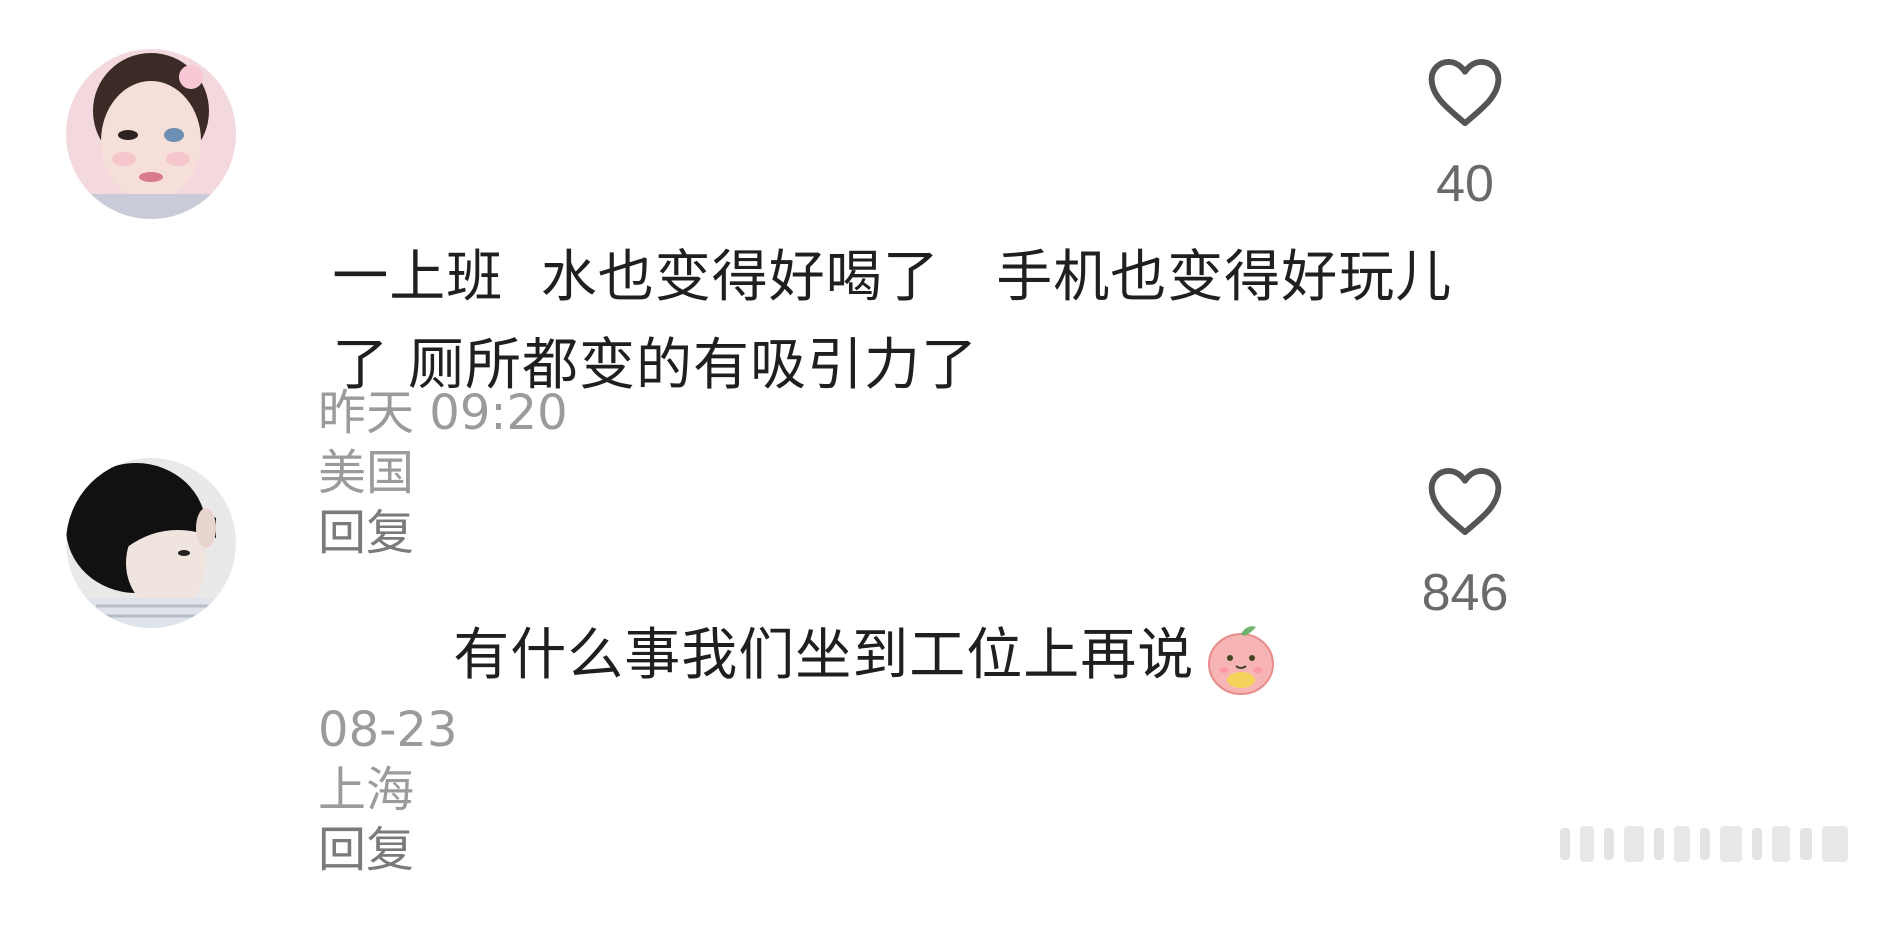 The height and width of the screenshot is (940, 1886). Describe the element at coordinates (1241, 659) in the screenshot. I see `peach-cat-emoji` at that location.